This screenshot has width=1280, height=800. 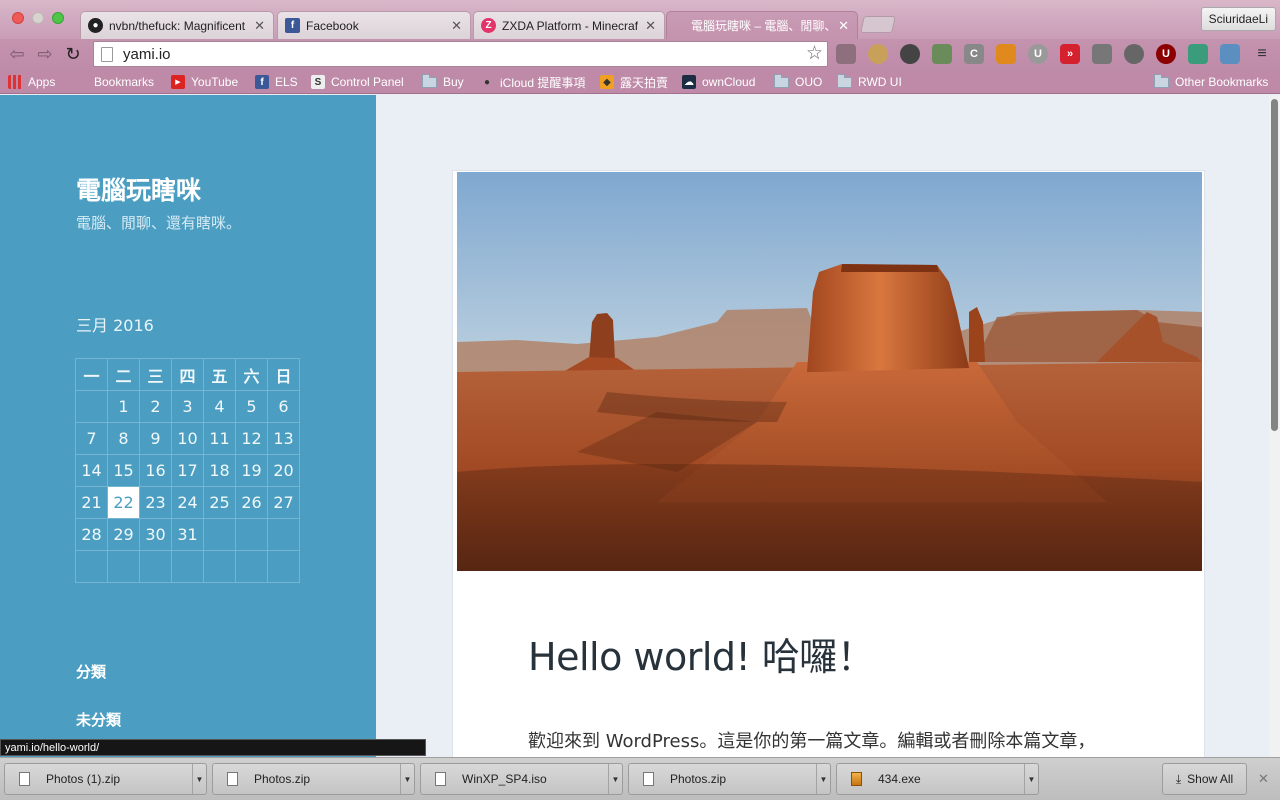 What do you see at coordinates (187, 374) in the screenshot?
I see `calendar-weekday-row: 一 二 三 四 五 六 日` at bounding box center [187, 374].